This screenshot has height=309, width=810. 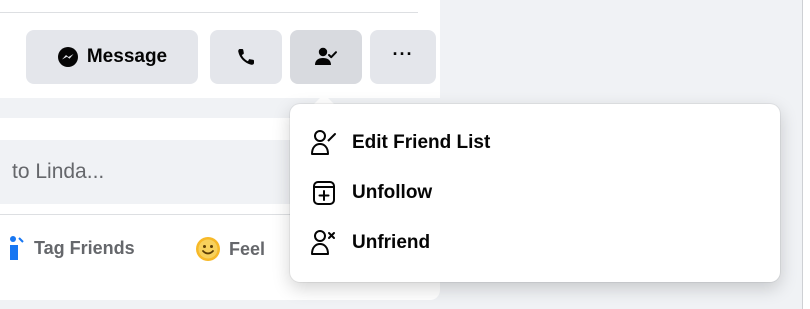 I want to click on message-label: Message, so click(x=127, y=56).